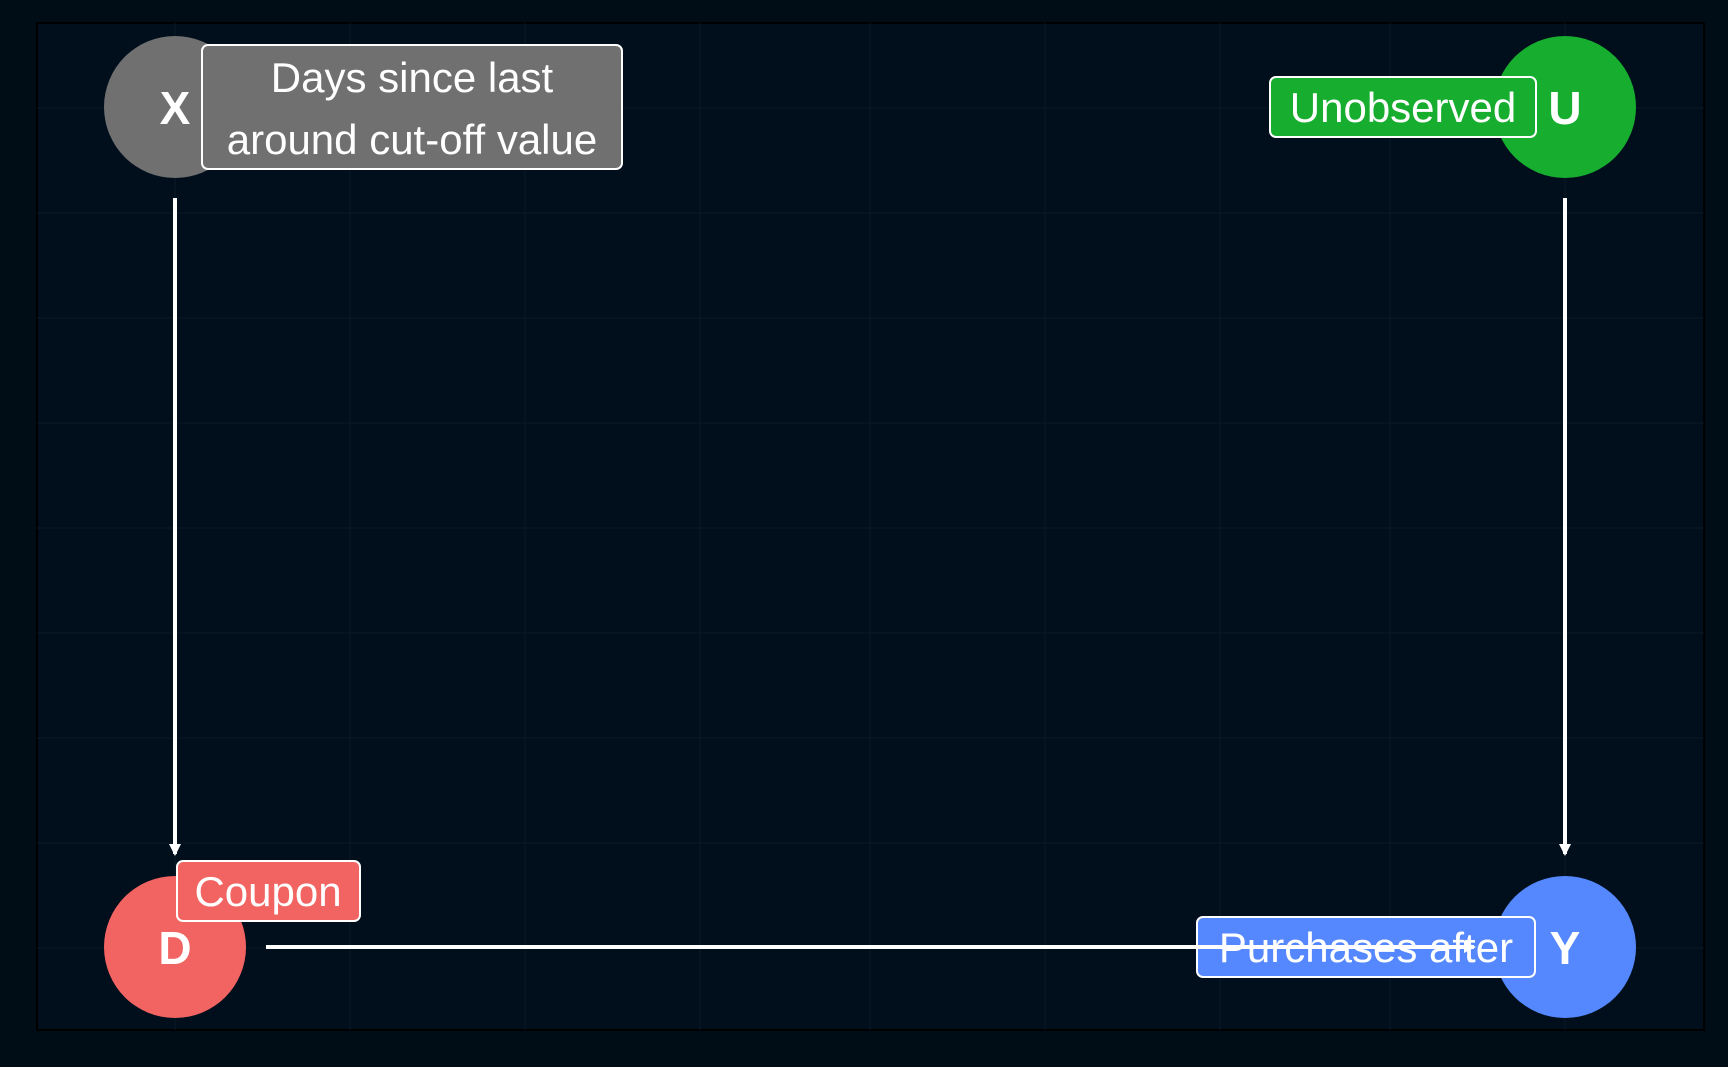 The image size is (1728, 1067). What do you see at coordinates (174, 948) in the screenshot?
I see `node-d-letter: D` at bounding box center [174, 948].